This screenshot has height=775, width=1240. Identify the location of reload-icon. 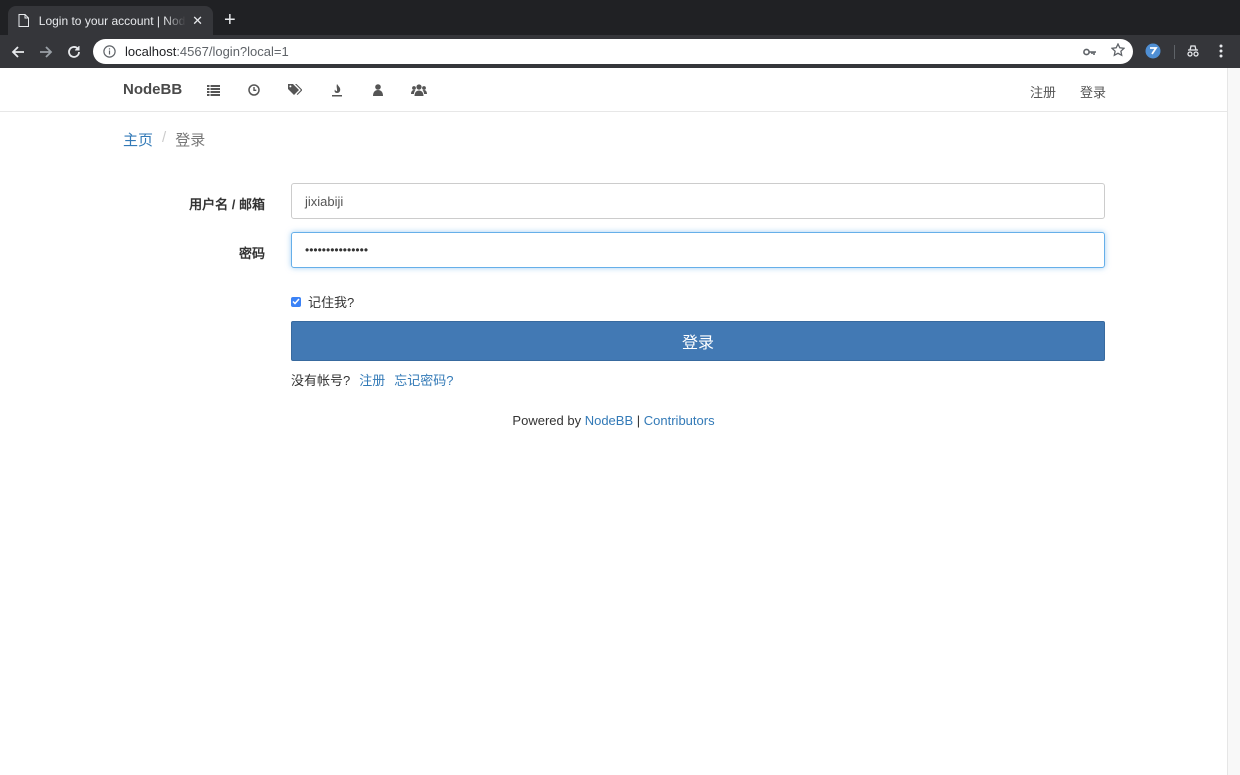
(74, 52).